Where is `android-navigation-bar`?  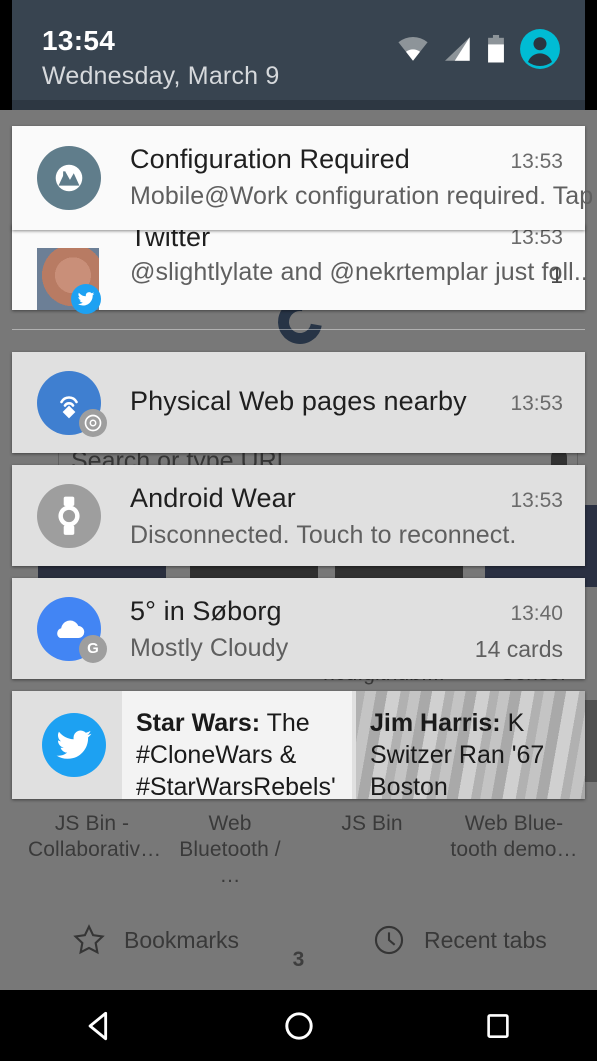 android-navigation-bar is located at coordinates (298, 1025).